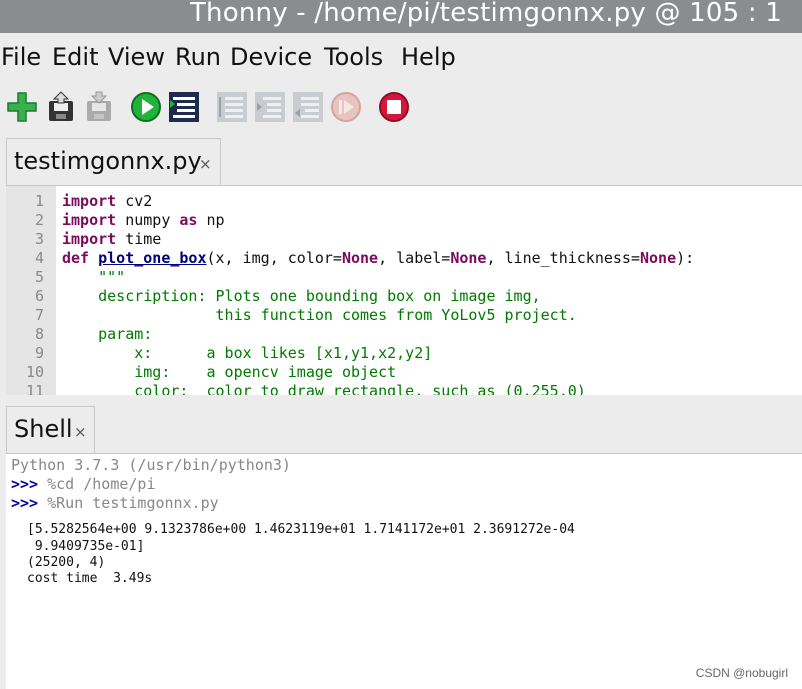 This screenshot has height=689, width=802. Describe the element at coordinates (43, 429) in the screenshot. I see `shell-tab-label: Shell` at that location.